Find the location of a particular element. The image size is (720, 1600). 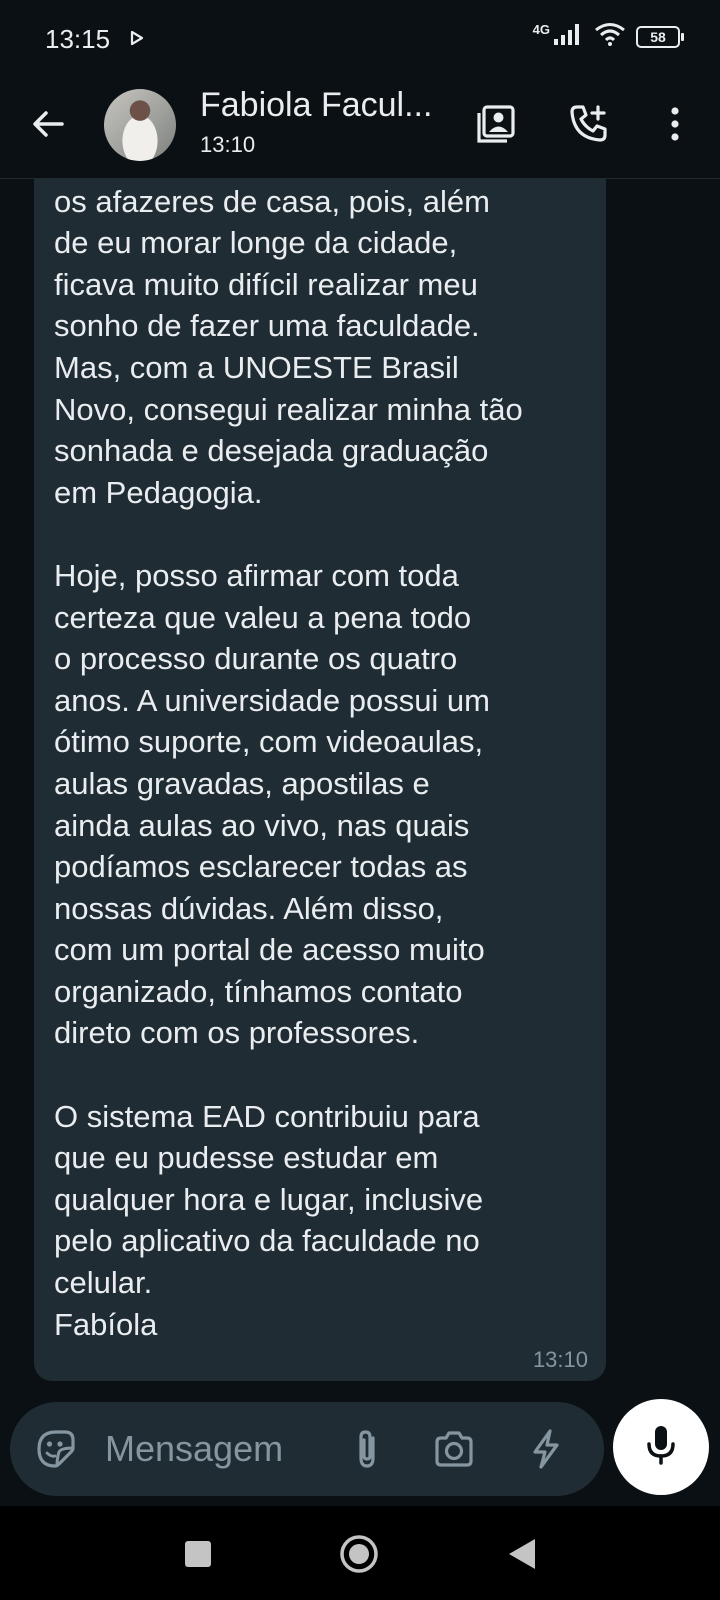

sticker-icon is located at coordinates (56, 1449).